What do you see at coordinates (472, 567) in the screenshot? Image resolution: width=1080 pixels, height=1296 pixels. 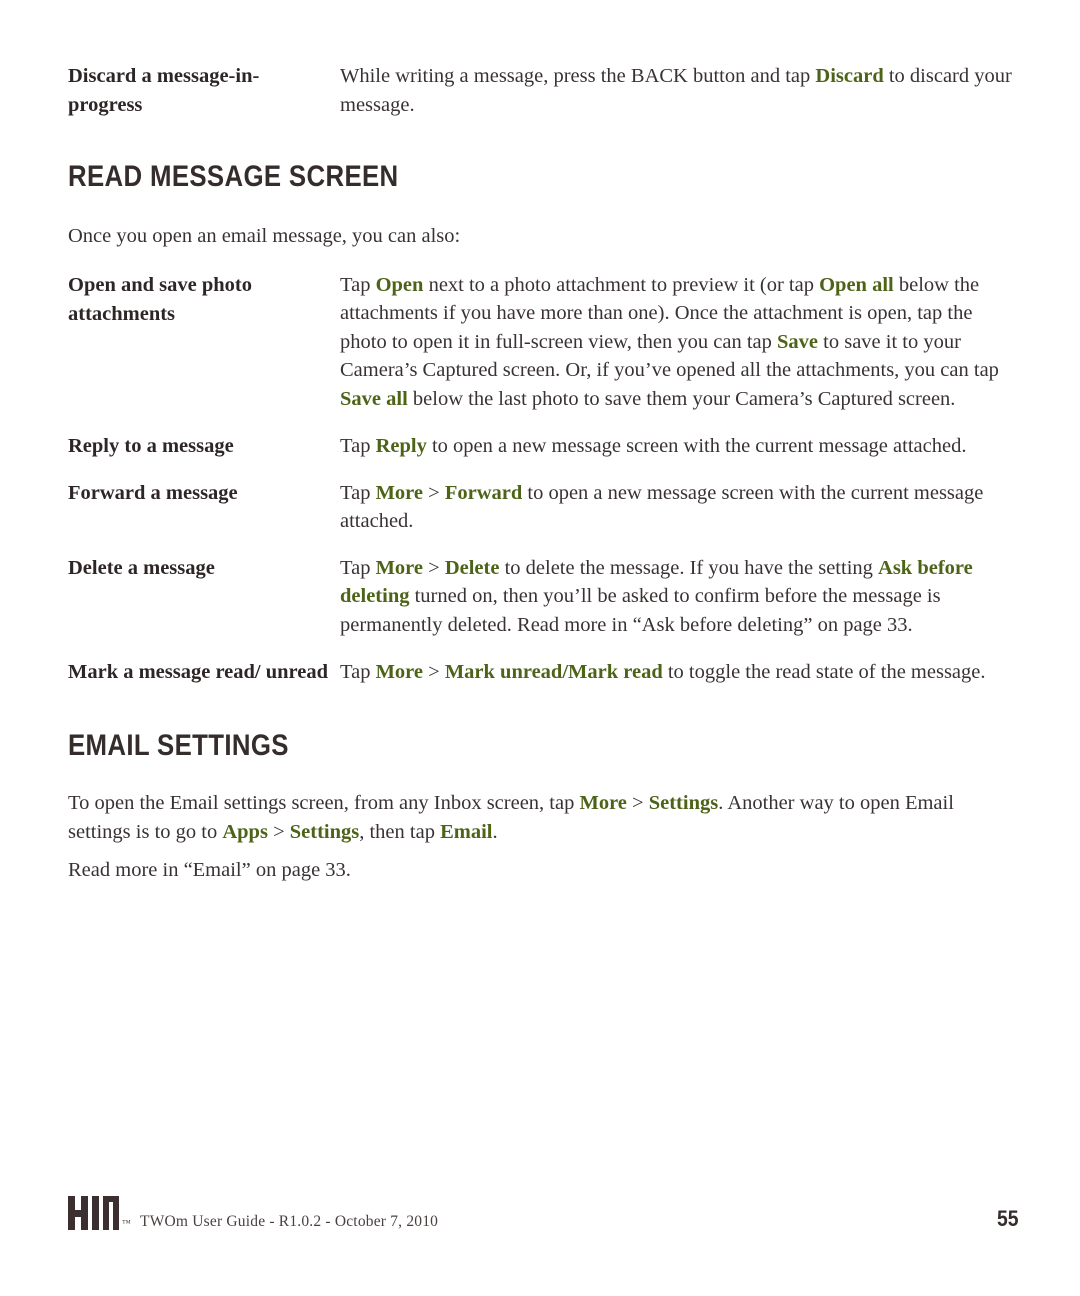 I see `ui-term: Delete` at bounding box center [472, 567].